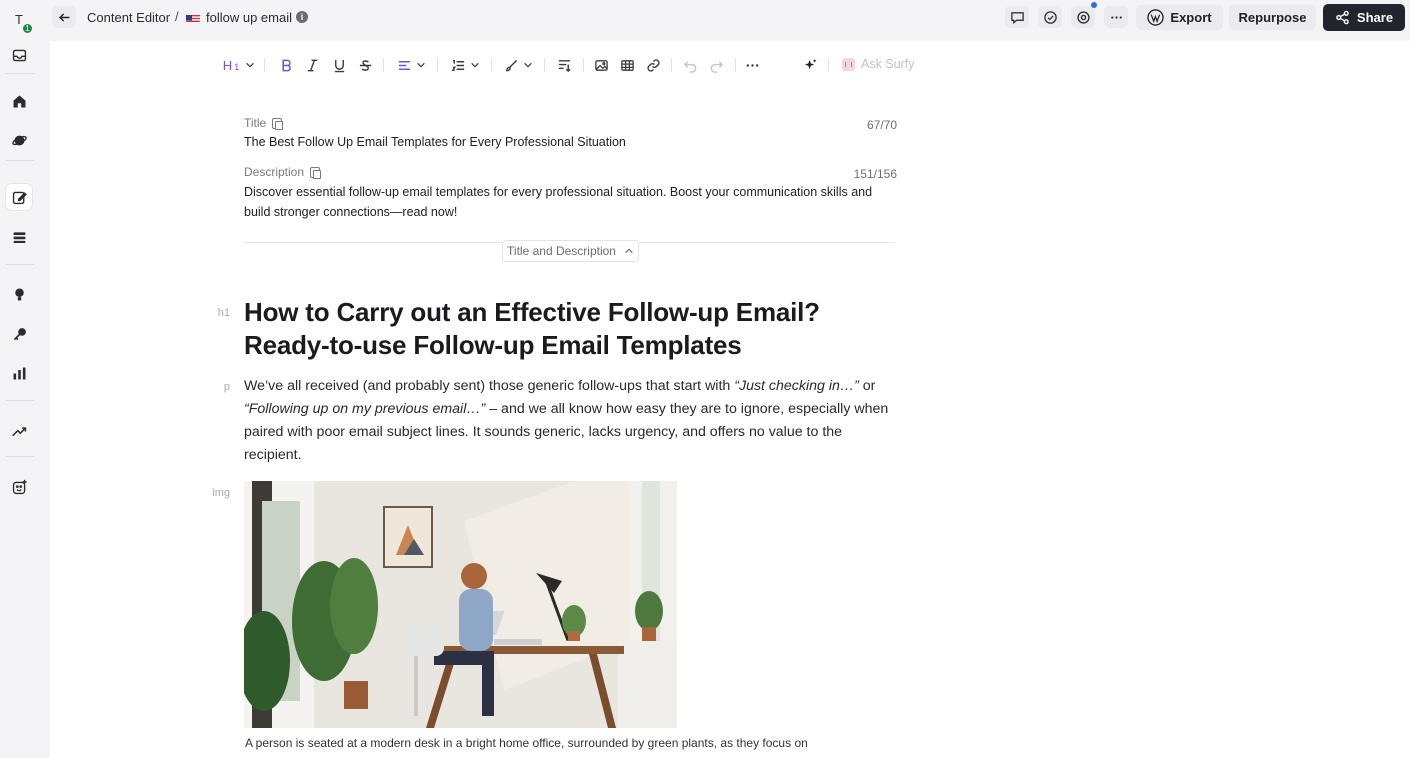 This screenshot has height=758, width=1410. What do you see at coordinates (226, 387) in the screenshot?
I see `block-tag-p: p` at bounding box center [226, 387].